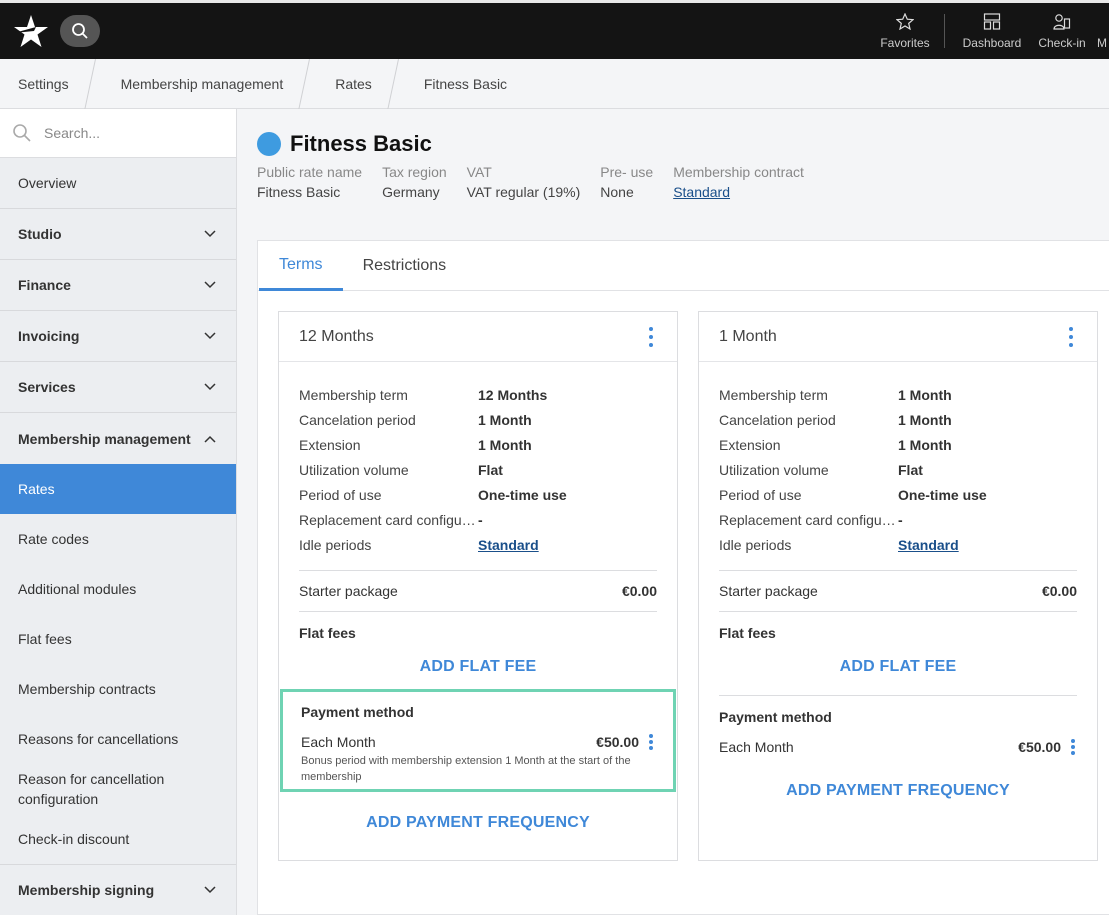 The image size is (1109, 915). Describe the element at coordinates (47, 183) in the screenshot. I see `sidebar-item-label: Overview` at that location.